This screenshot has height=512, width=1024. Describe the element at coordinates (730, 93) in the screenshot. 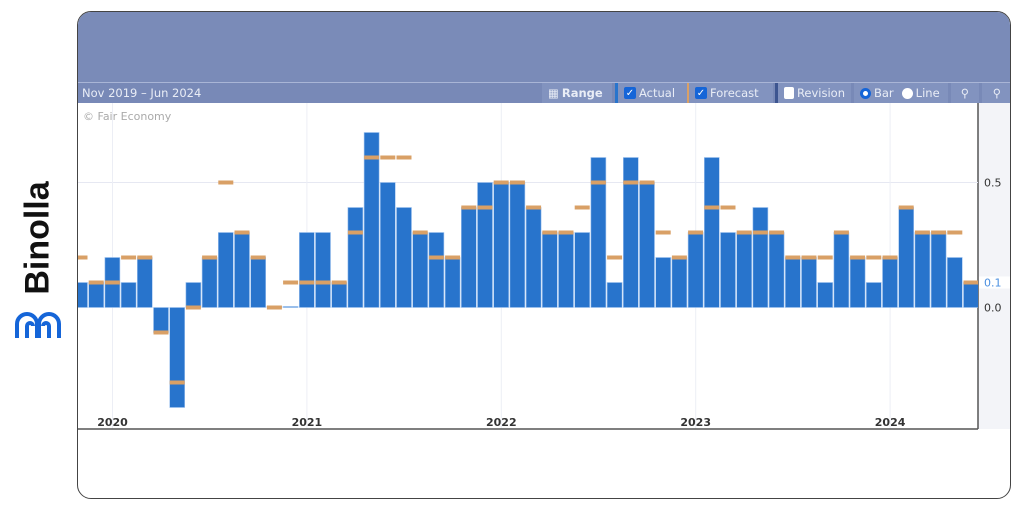

I see `forecast-checkbox: ✓ Forecast` at that location.